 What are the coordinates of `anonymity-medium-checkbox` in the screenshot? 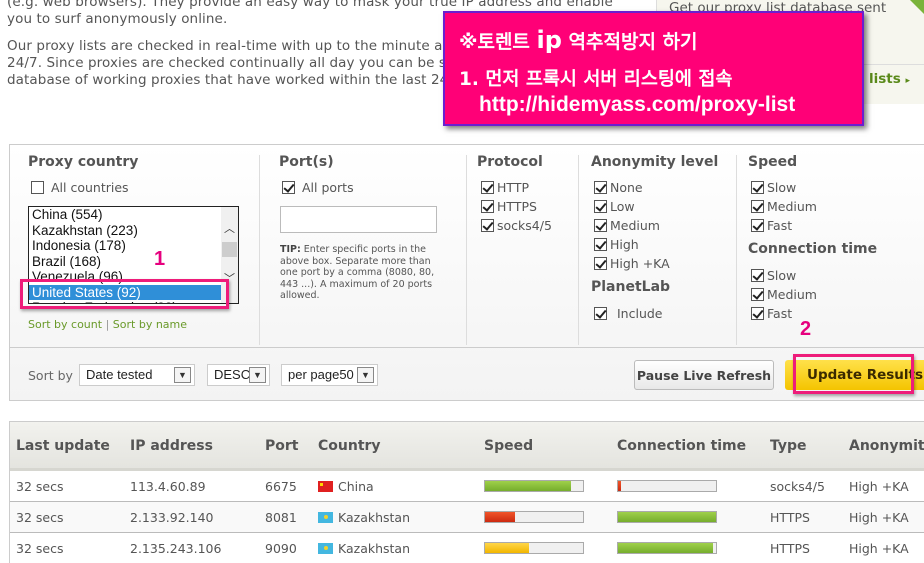 It's located at (600, 225).